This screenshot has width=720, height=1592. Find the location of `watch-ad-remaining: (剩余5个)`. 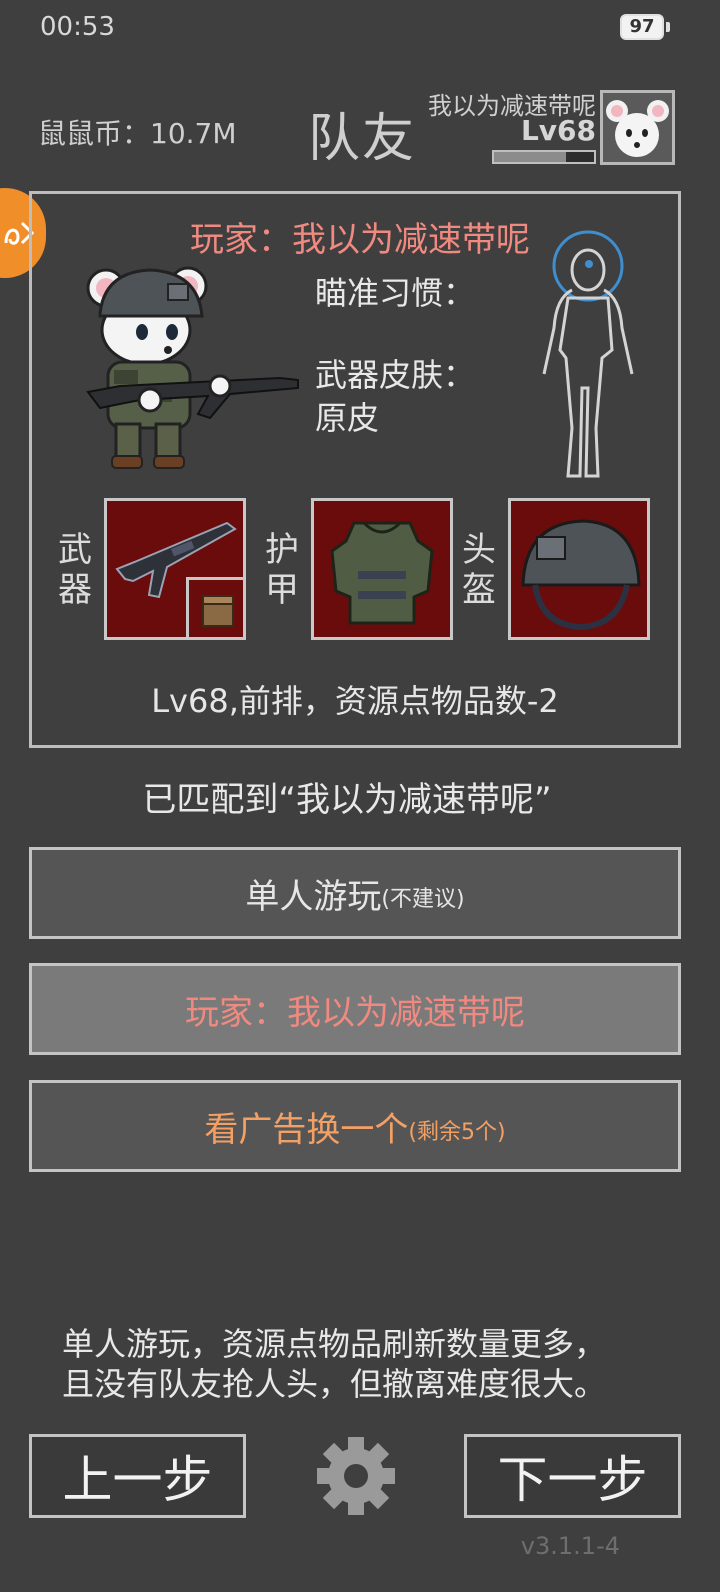

watch-ad-remaining: (剩余5个) is located at coordinates (457, 1132).